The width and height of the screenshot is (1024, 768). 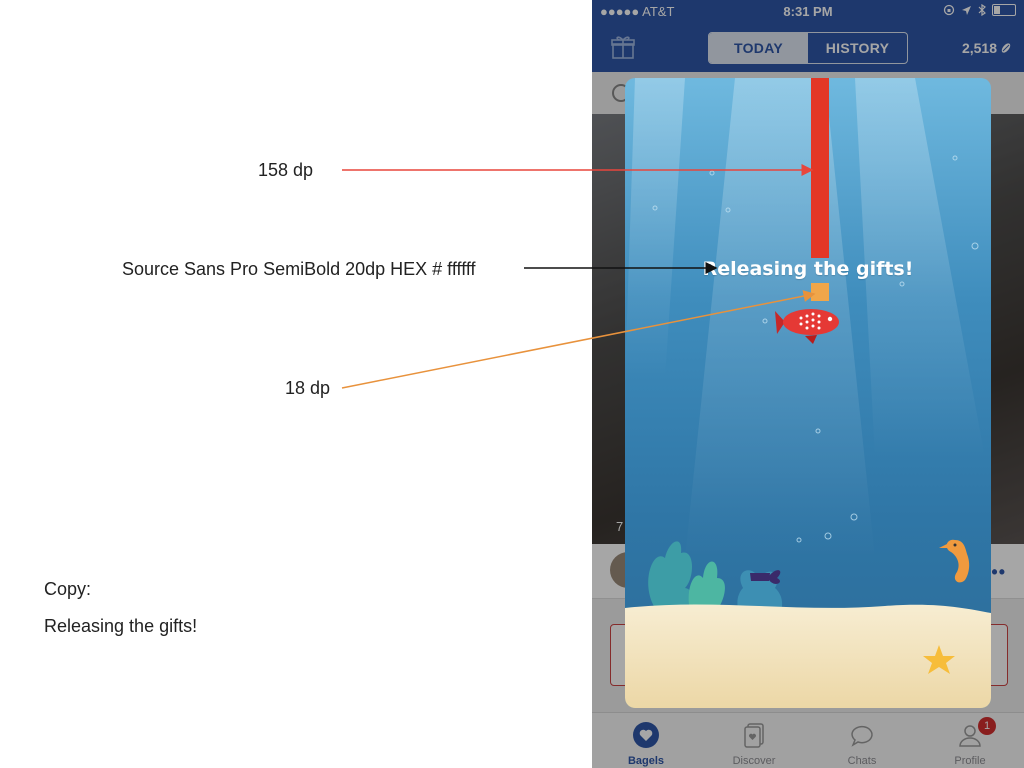 What do you see at coordinates (308, 388) in the screenshot?
I see `box-annotation-label: 18 dp` at bounding box center [308, 388].